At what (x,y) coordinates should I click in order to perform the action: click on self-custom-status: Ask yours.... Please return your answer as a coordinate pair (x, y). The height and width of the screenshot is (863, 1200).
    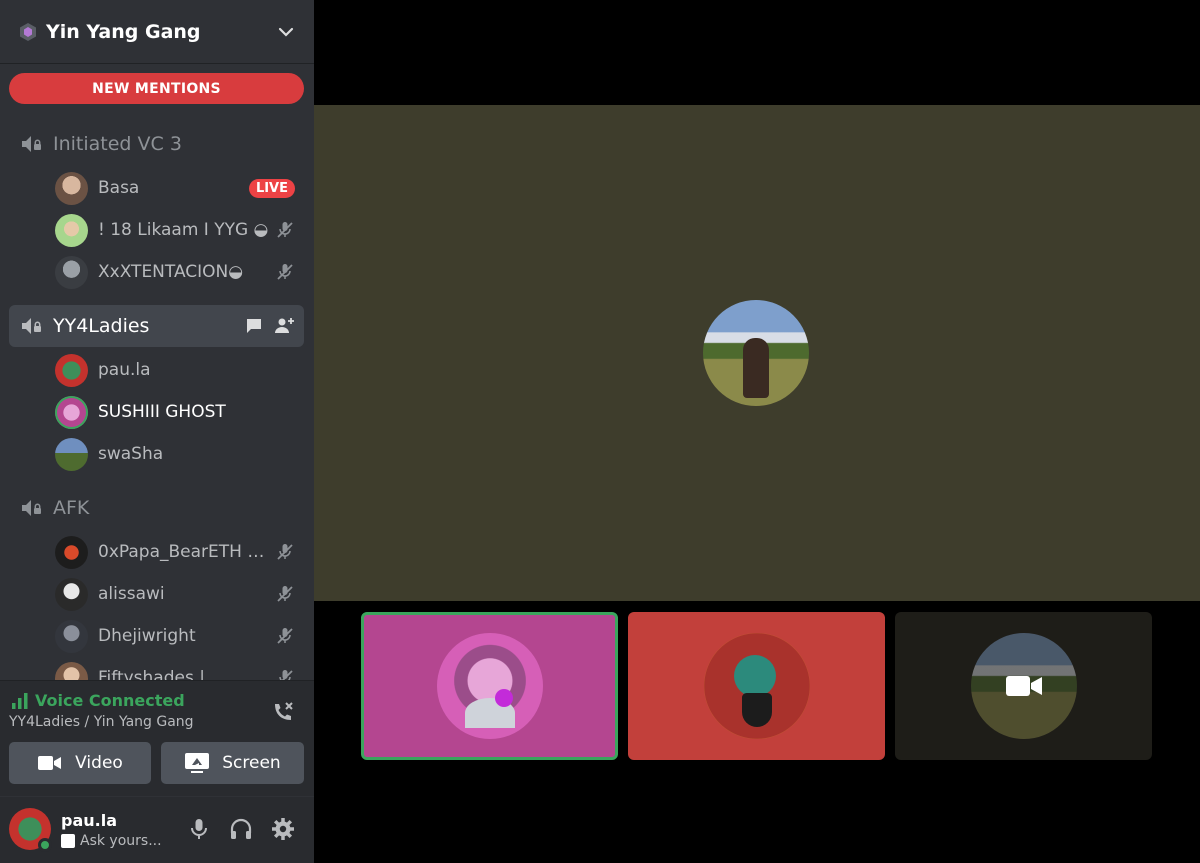
    Looking at the image, I should click on (111, 841).